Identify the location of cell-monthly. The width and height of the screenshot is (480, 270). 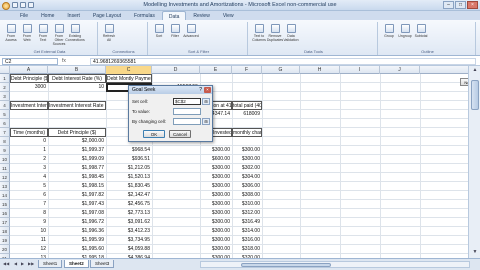
(247, 141).